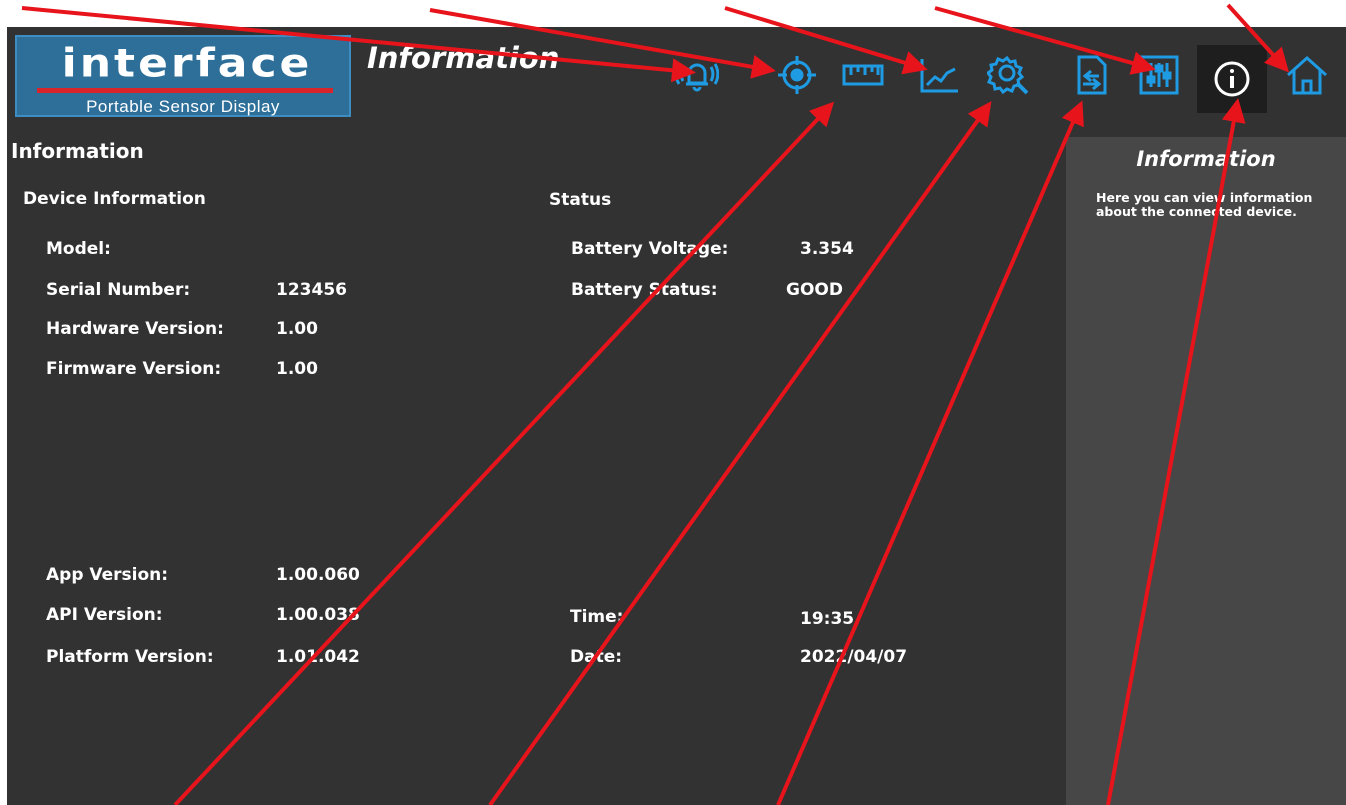  I want to click on info-icon, so click(1232, 79).